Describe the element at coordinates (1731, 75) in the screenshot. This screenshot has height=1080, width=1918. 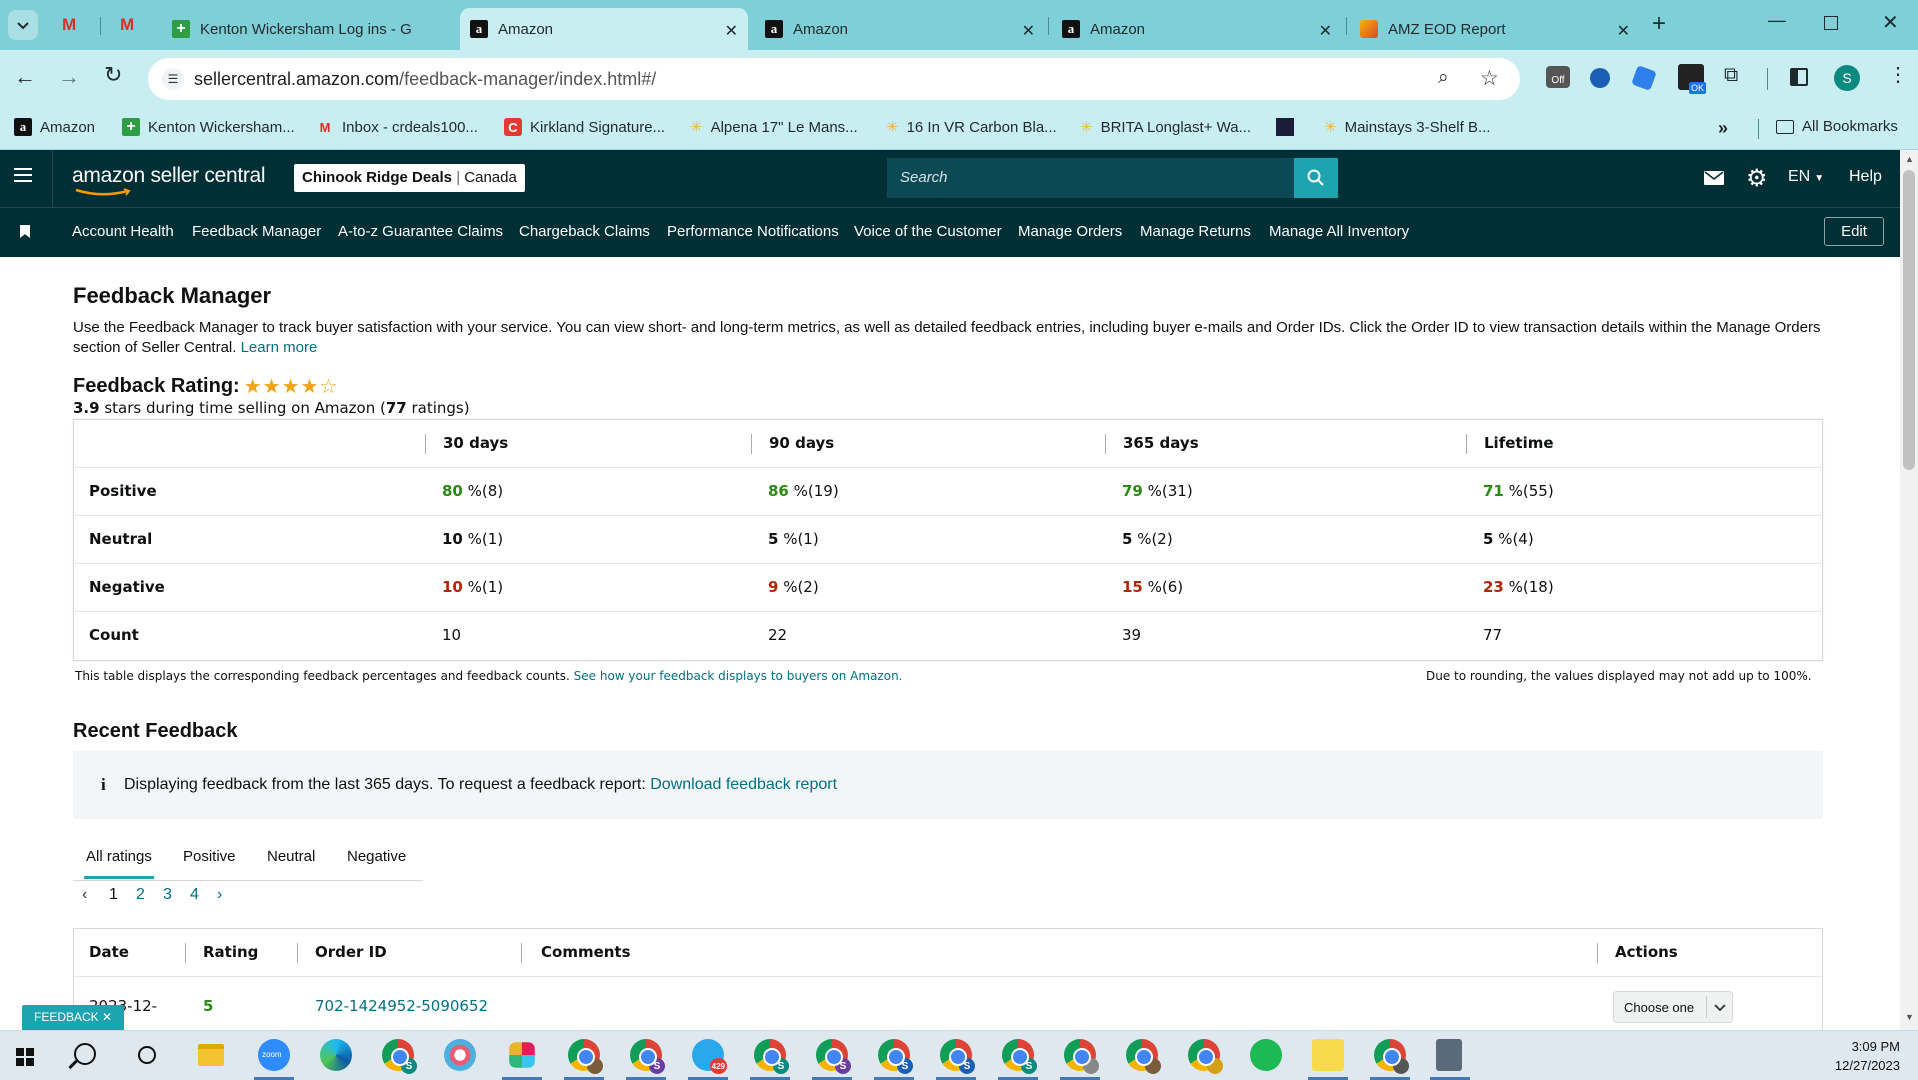
I see `extensions-puzzle-icon: ⧉` at that location.